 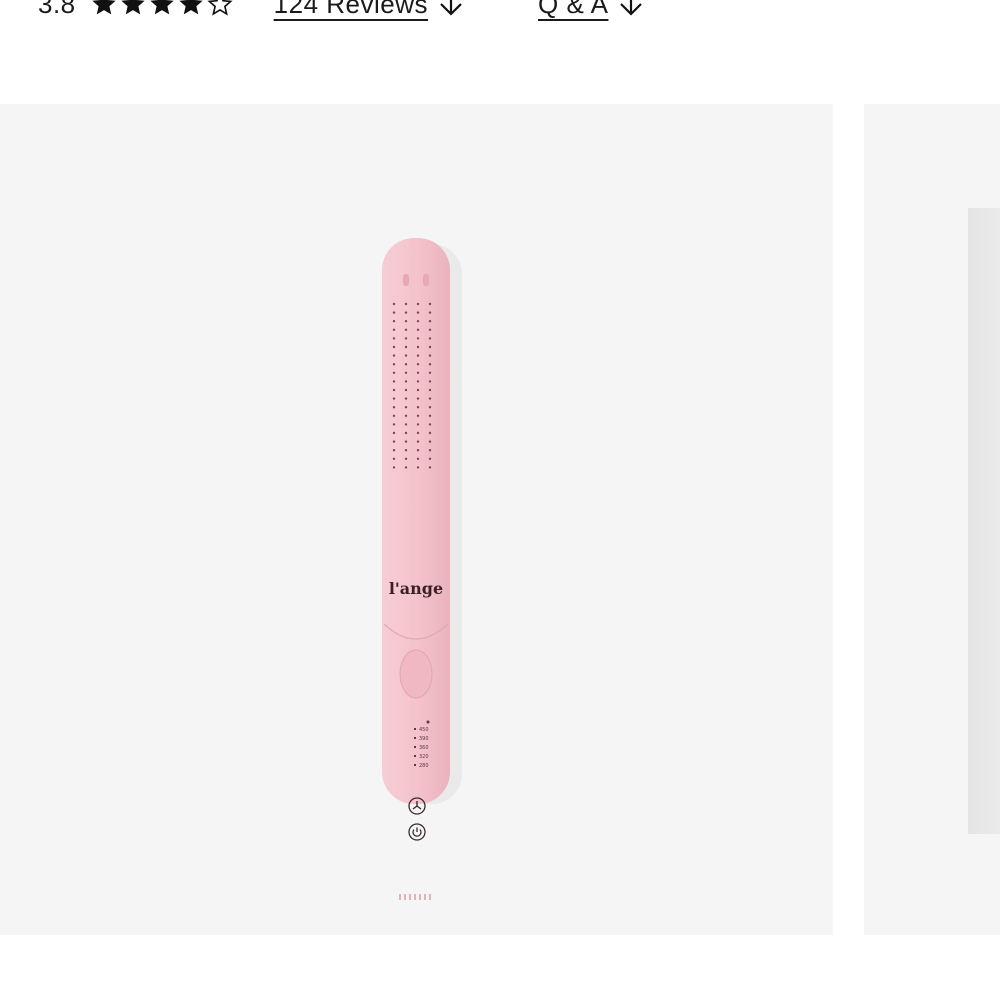 What do you see at coordinates (424, 730) in the screenshot?
I see `svg-text: 450` at bounding box center [424, 730].